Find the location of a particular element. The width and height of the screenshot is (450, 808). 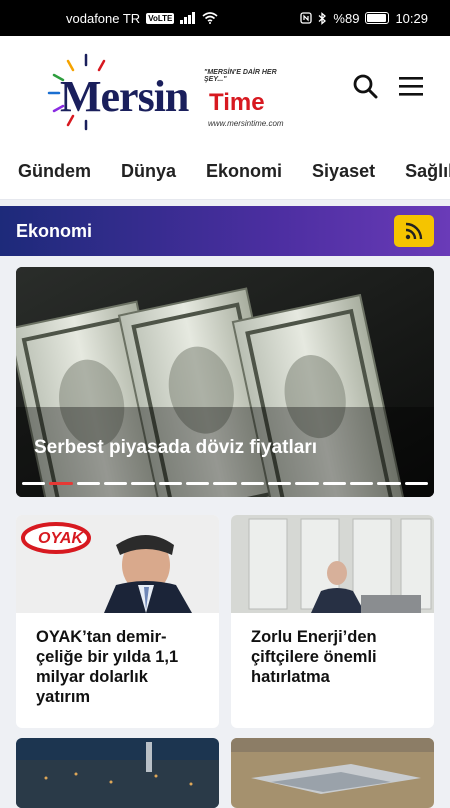

battery-icon is located at coordinates (377, 18).